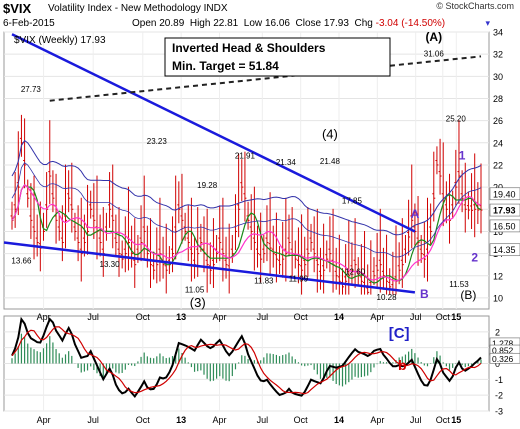 This screenshot has height=429, width=520. Describe the element at coordinates (60, 40) in the screenshot. I see `chart-legend: $VIX (Weekly) 17.93` at that location.